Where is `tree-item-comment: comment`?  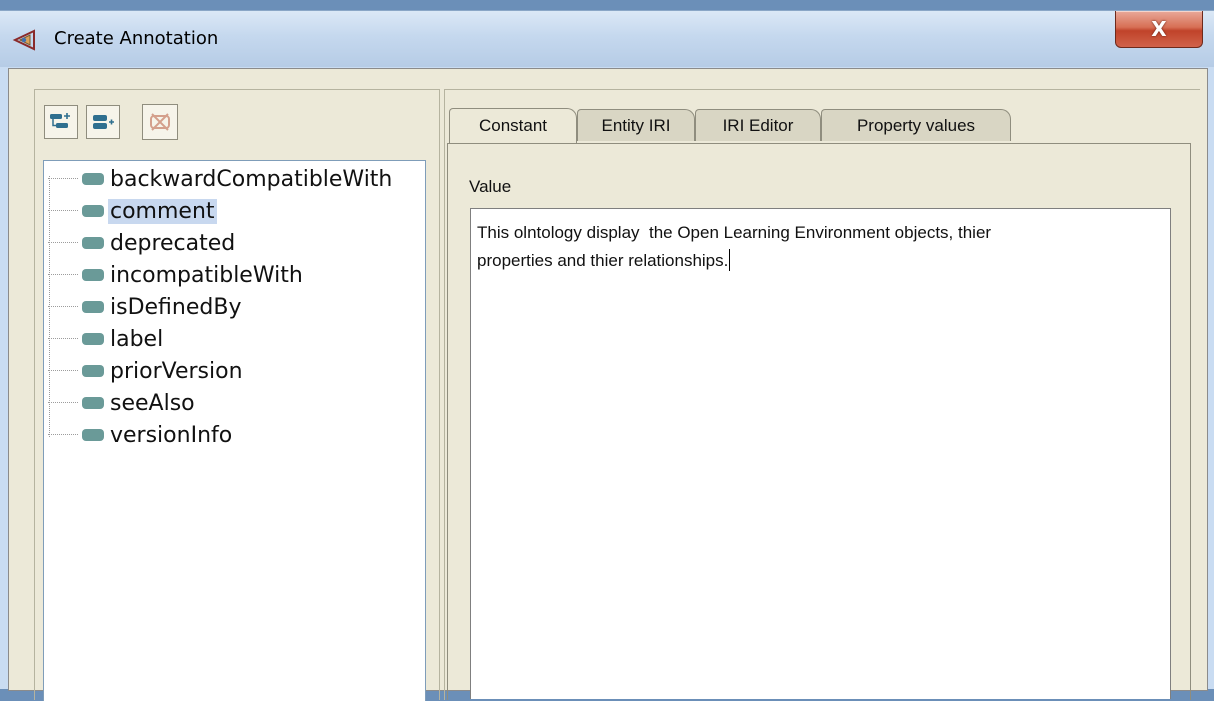
tree-item-comment: comment is located at coordinates (130, 211).